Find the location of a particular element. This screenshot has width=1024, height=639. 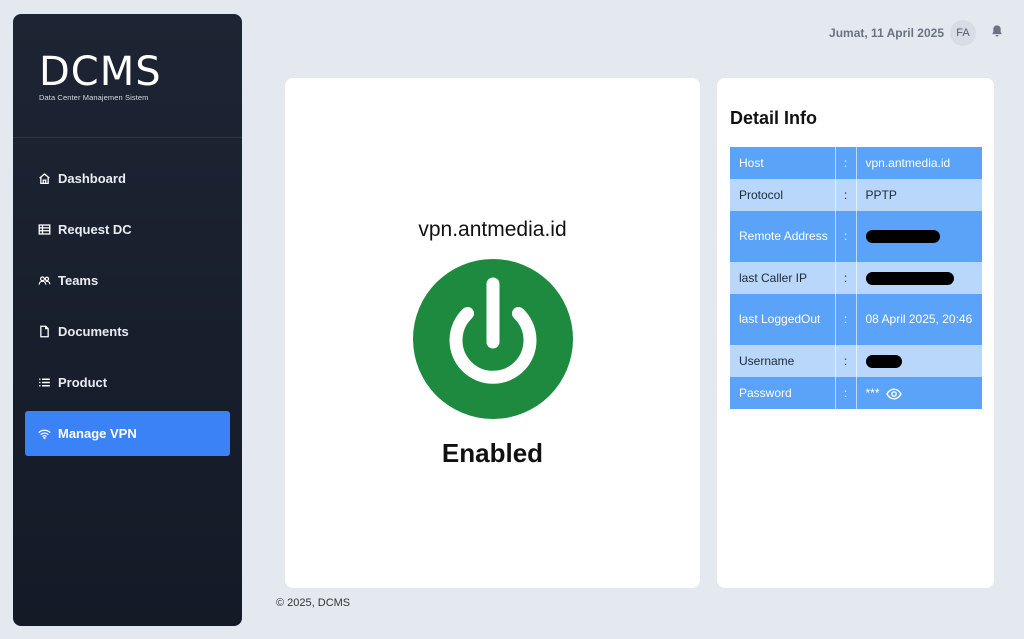

brand-title: DCMS is located at coordinates (100, 72).